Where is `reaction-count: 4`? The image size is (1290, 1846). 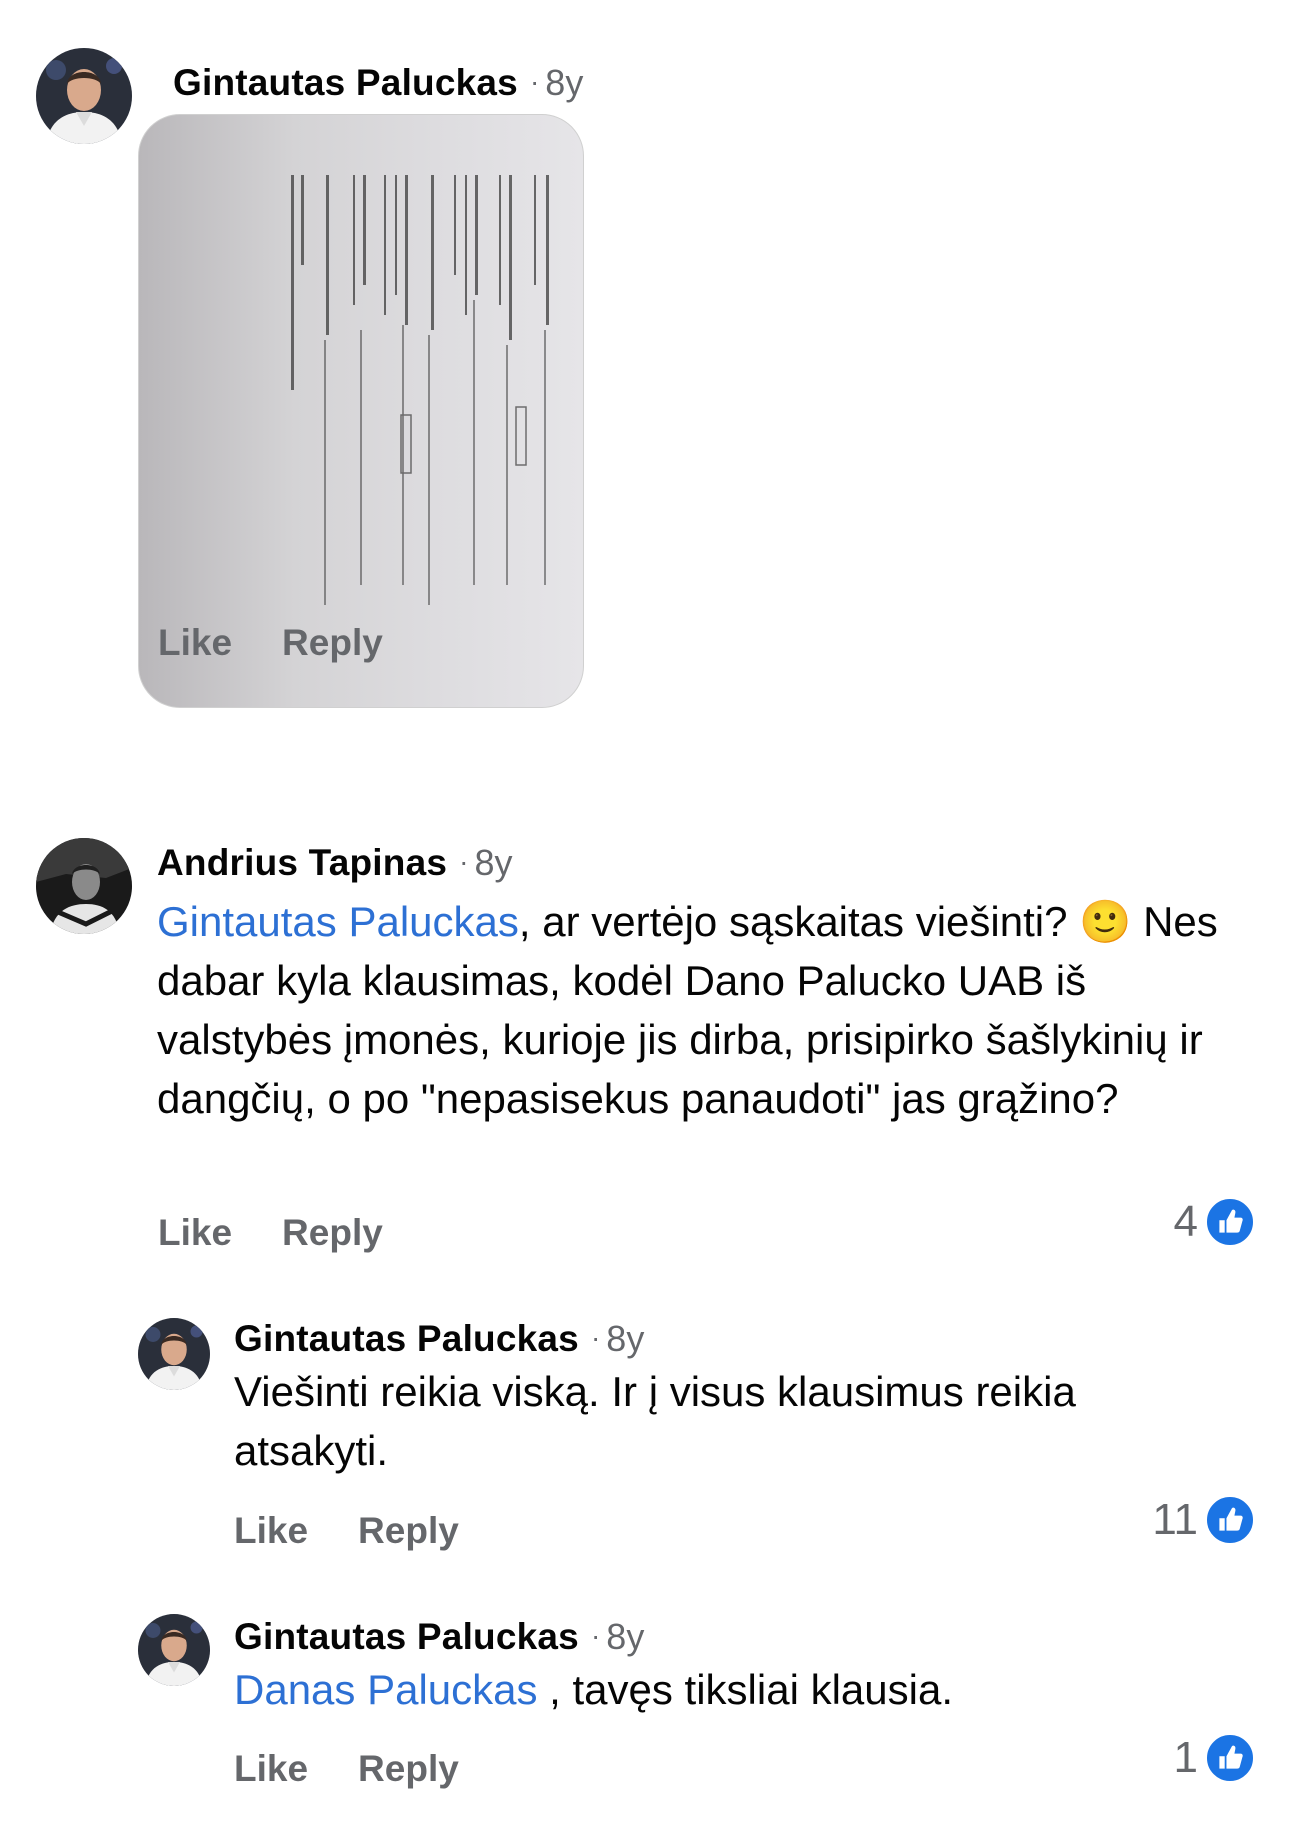
reaction-count: 4 is located at coordinates (1185, 1221).